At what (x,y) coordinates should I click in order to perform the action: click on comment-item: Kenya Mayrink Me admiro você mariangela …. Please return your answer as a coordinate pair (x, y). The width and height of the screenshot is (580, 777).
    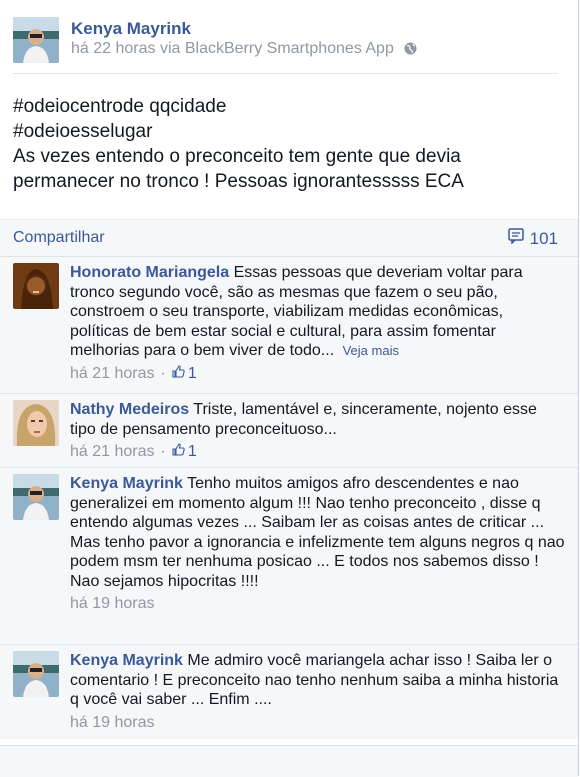
    Looking at the image, I should click on (289, 691).